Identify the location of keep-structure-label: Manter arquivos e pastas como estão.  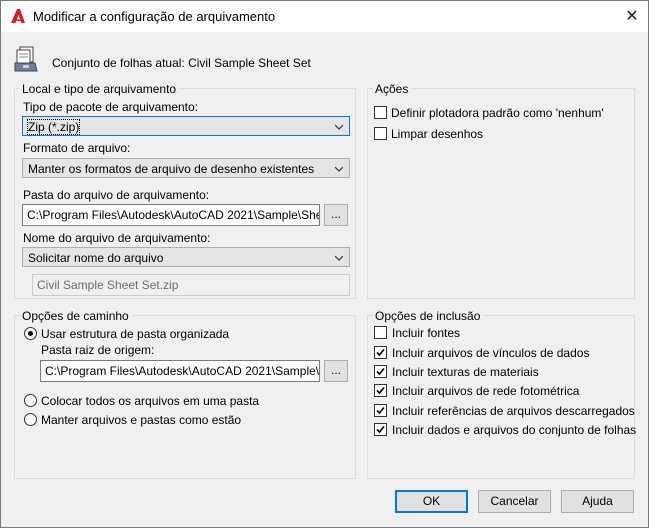
(141, 420).